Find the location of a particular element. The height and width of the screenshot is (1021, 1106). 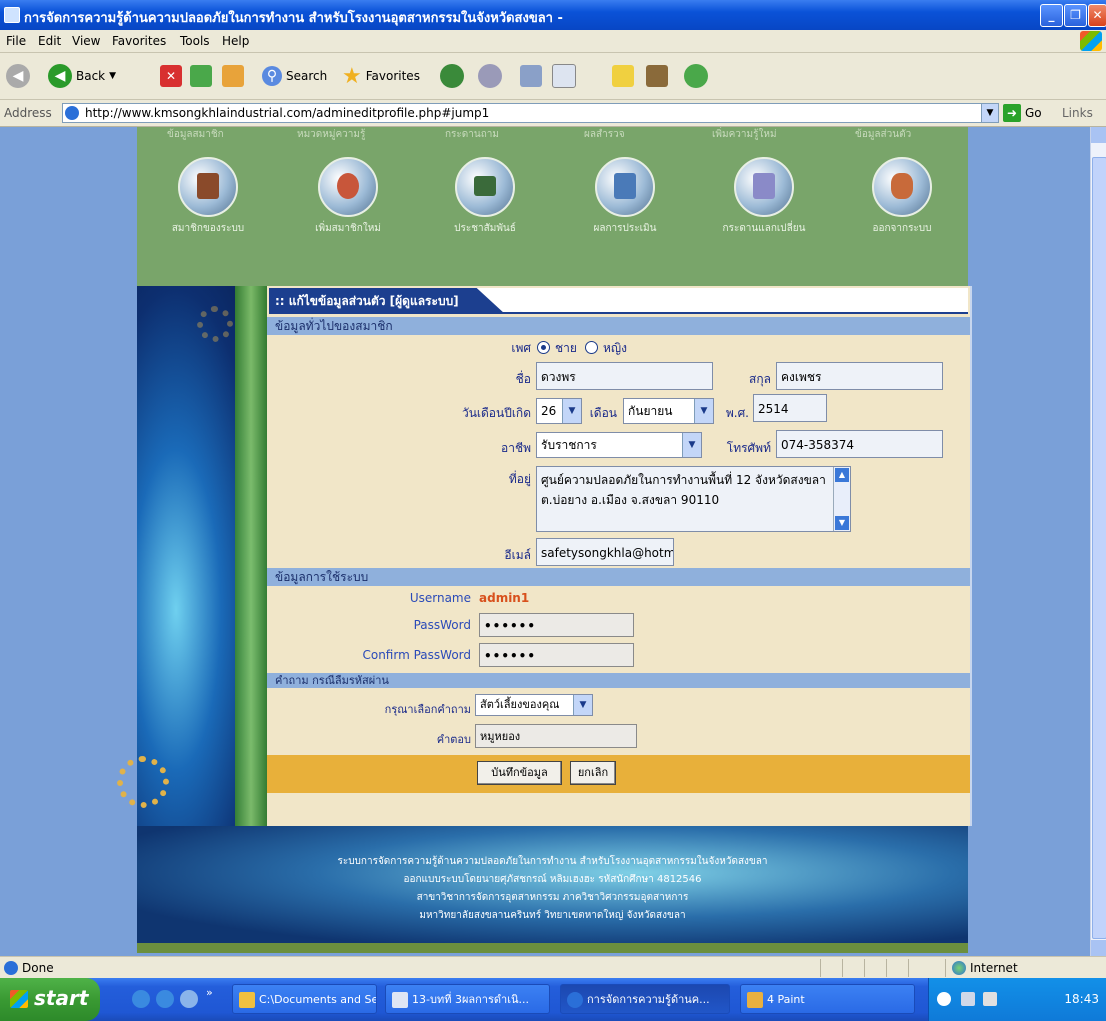

home-button is located at coordinates (233, 76).